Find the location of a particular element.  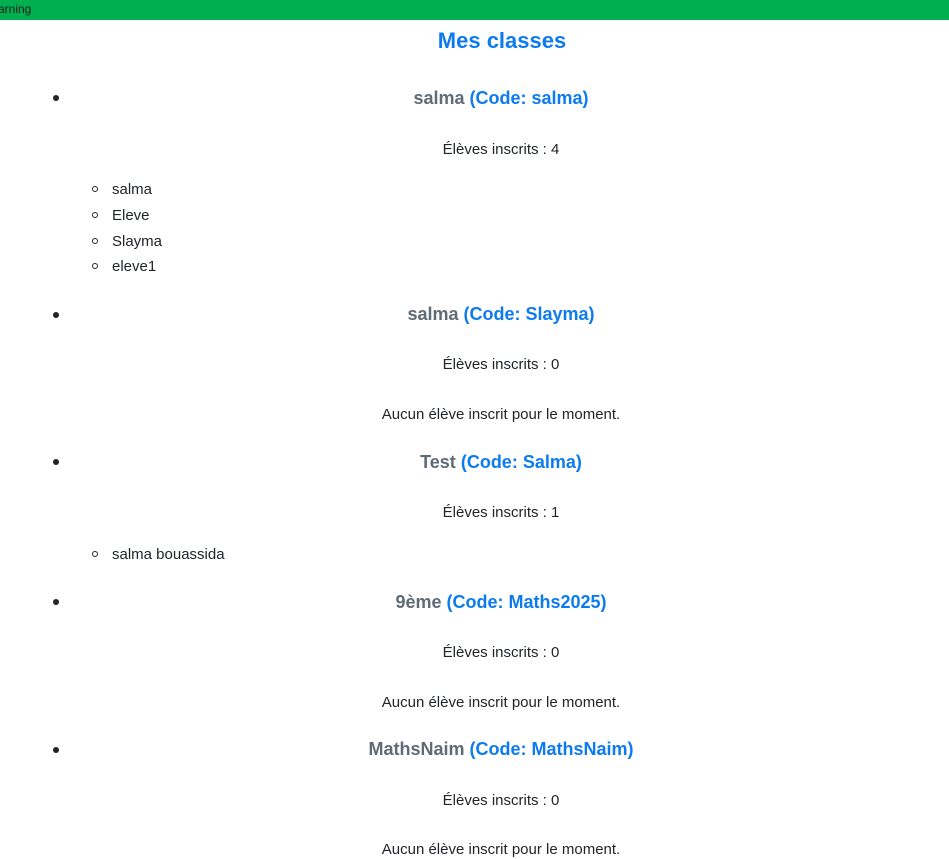

class-heading: salma (Code: Slayma) is located at coordinates (501, 314).